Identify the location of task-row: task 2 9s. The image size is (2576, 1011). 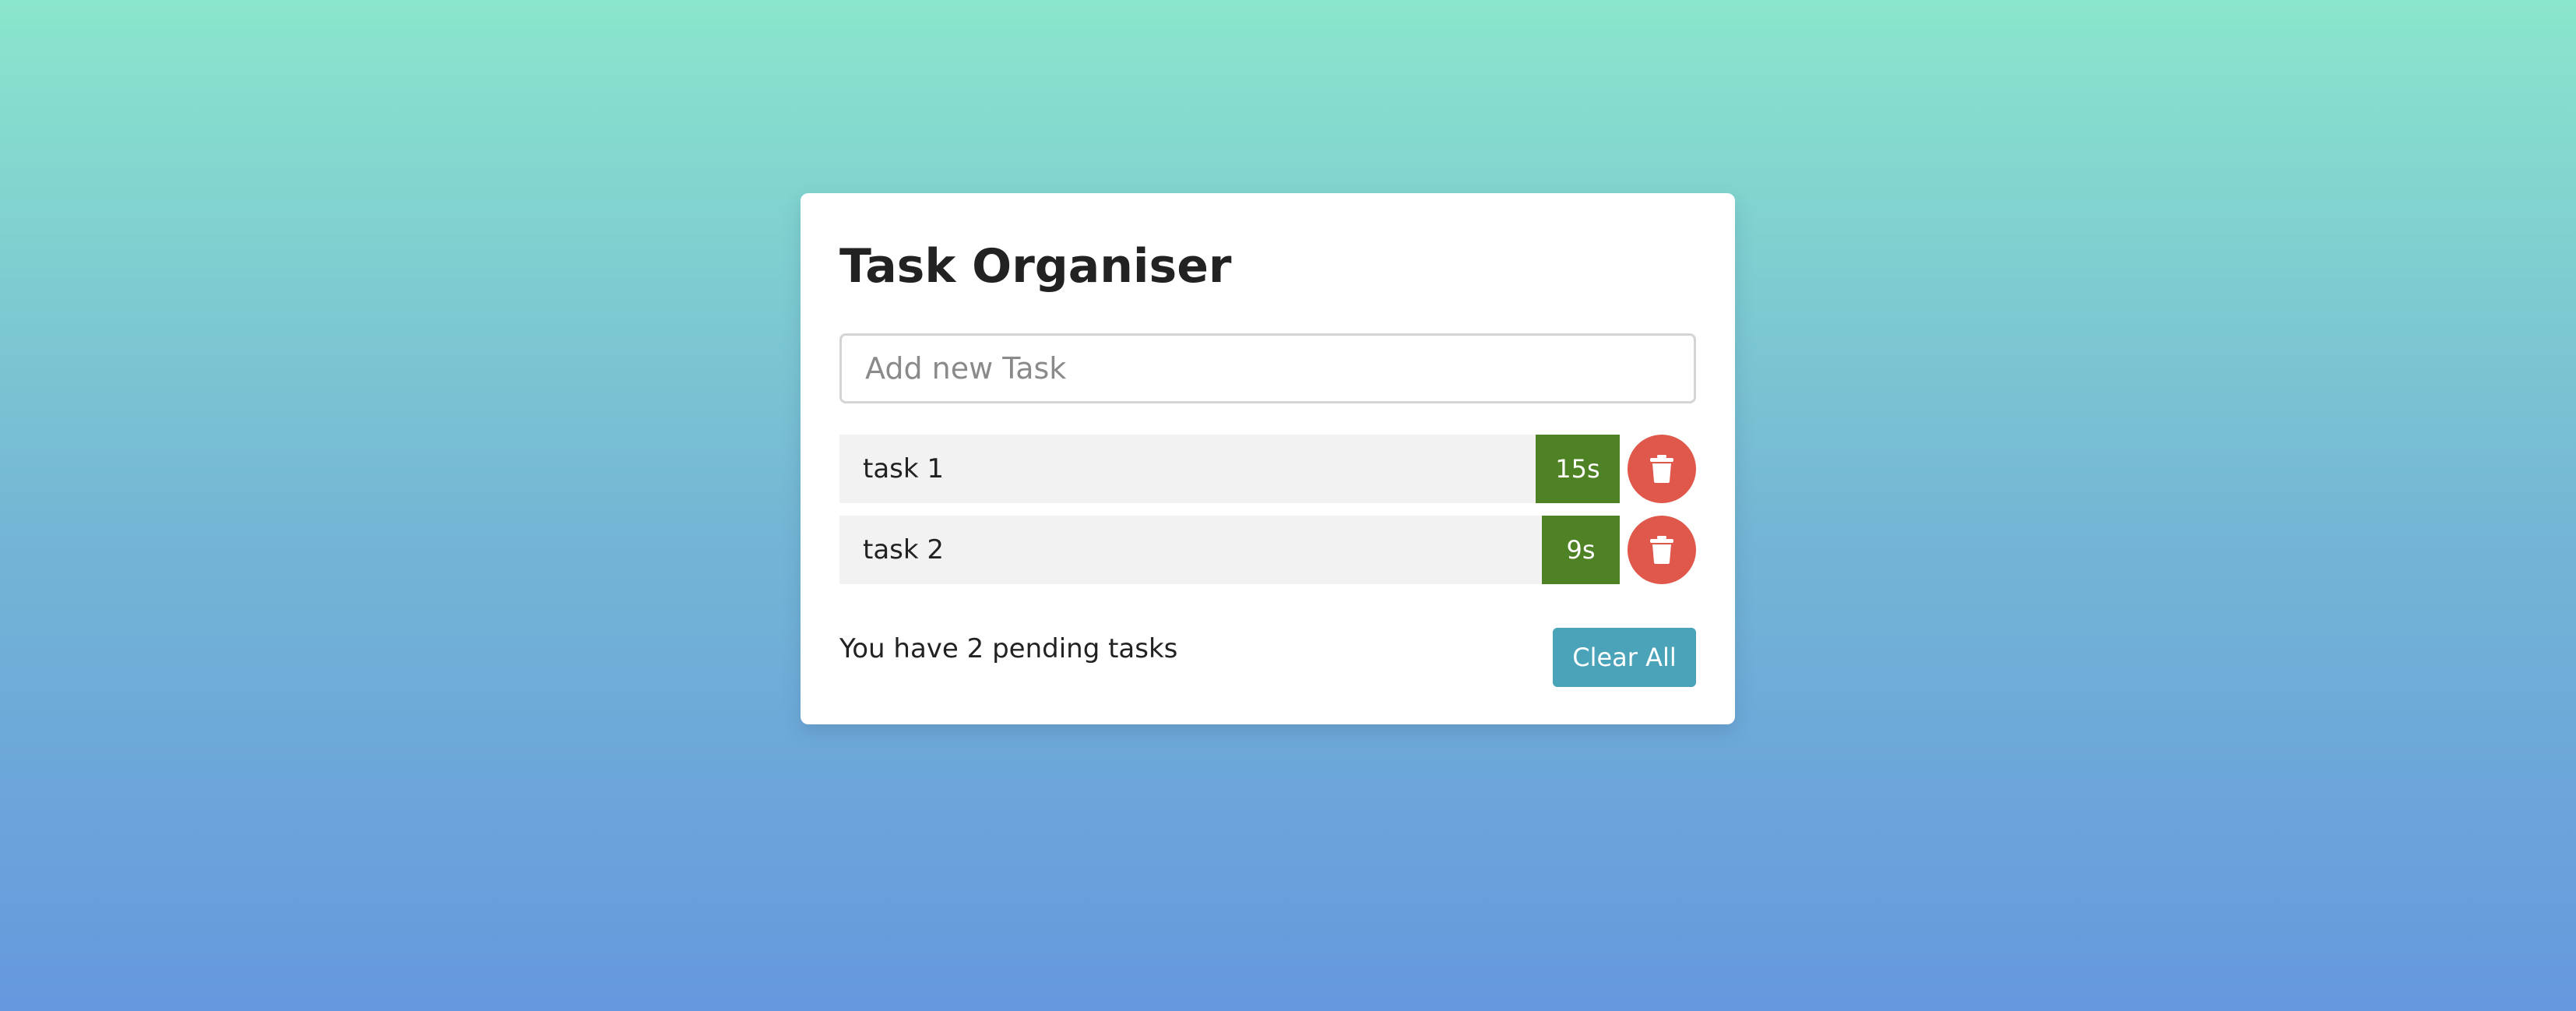
(1267, 550).